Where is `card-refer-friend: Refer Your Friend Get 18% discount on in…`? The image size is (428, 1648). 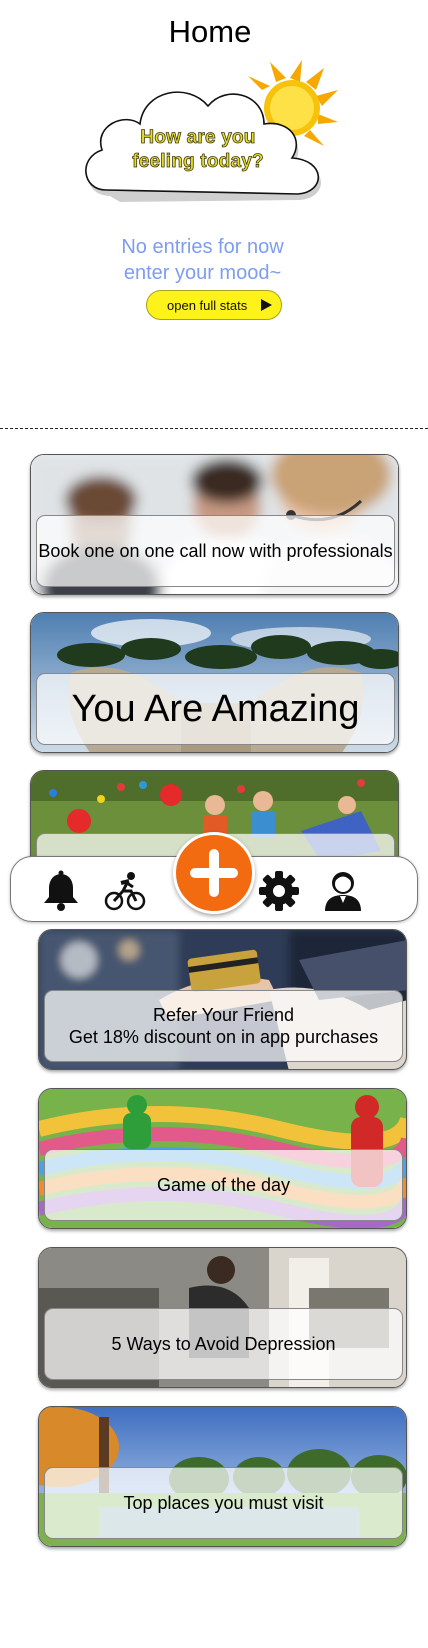
card-refer-friend: Refer Your Friend Get 18% discount on in… is located at coordinates (222, 999).